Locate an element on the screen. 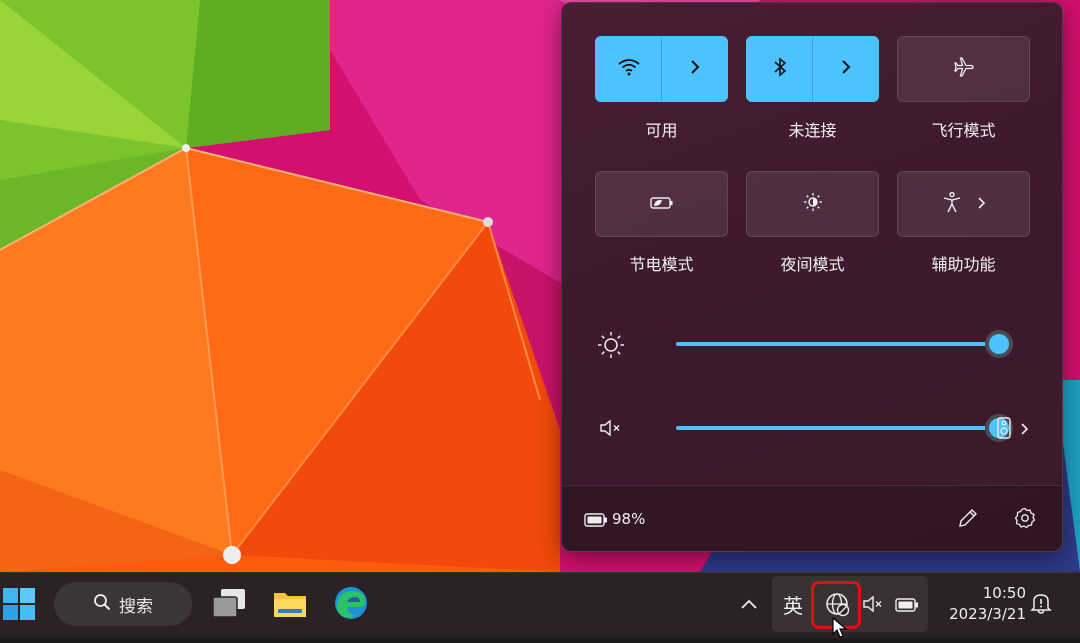 This screenshot has height=643, width=1080. show-hidden-icons-button is located at coordinates (749, 604).